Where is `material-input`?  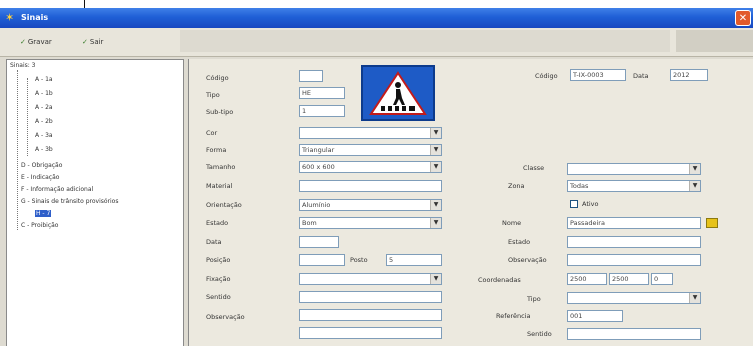
material-input is located at coordinates (370, 186).